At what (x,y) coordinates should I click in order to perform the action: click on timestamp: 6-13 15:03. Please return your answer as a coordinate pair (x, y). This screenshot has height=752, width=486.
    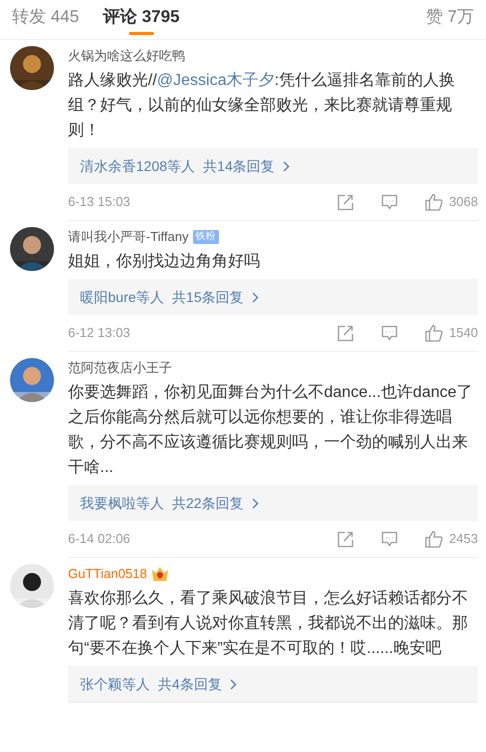
    Looking at the image, I should click on (100, 202).